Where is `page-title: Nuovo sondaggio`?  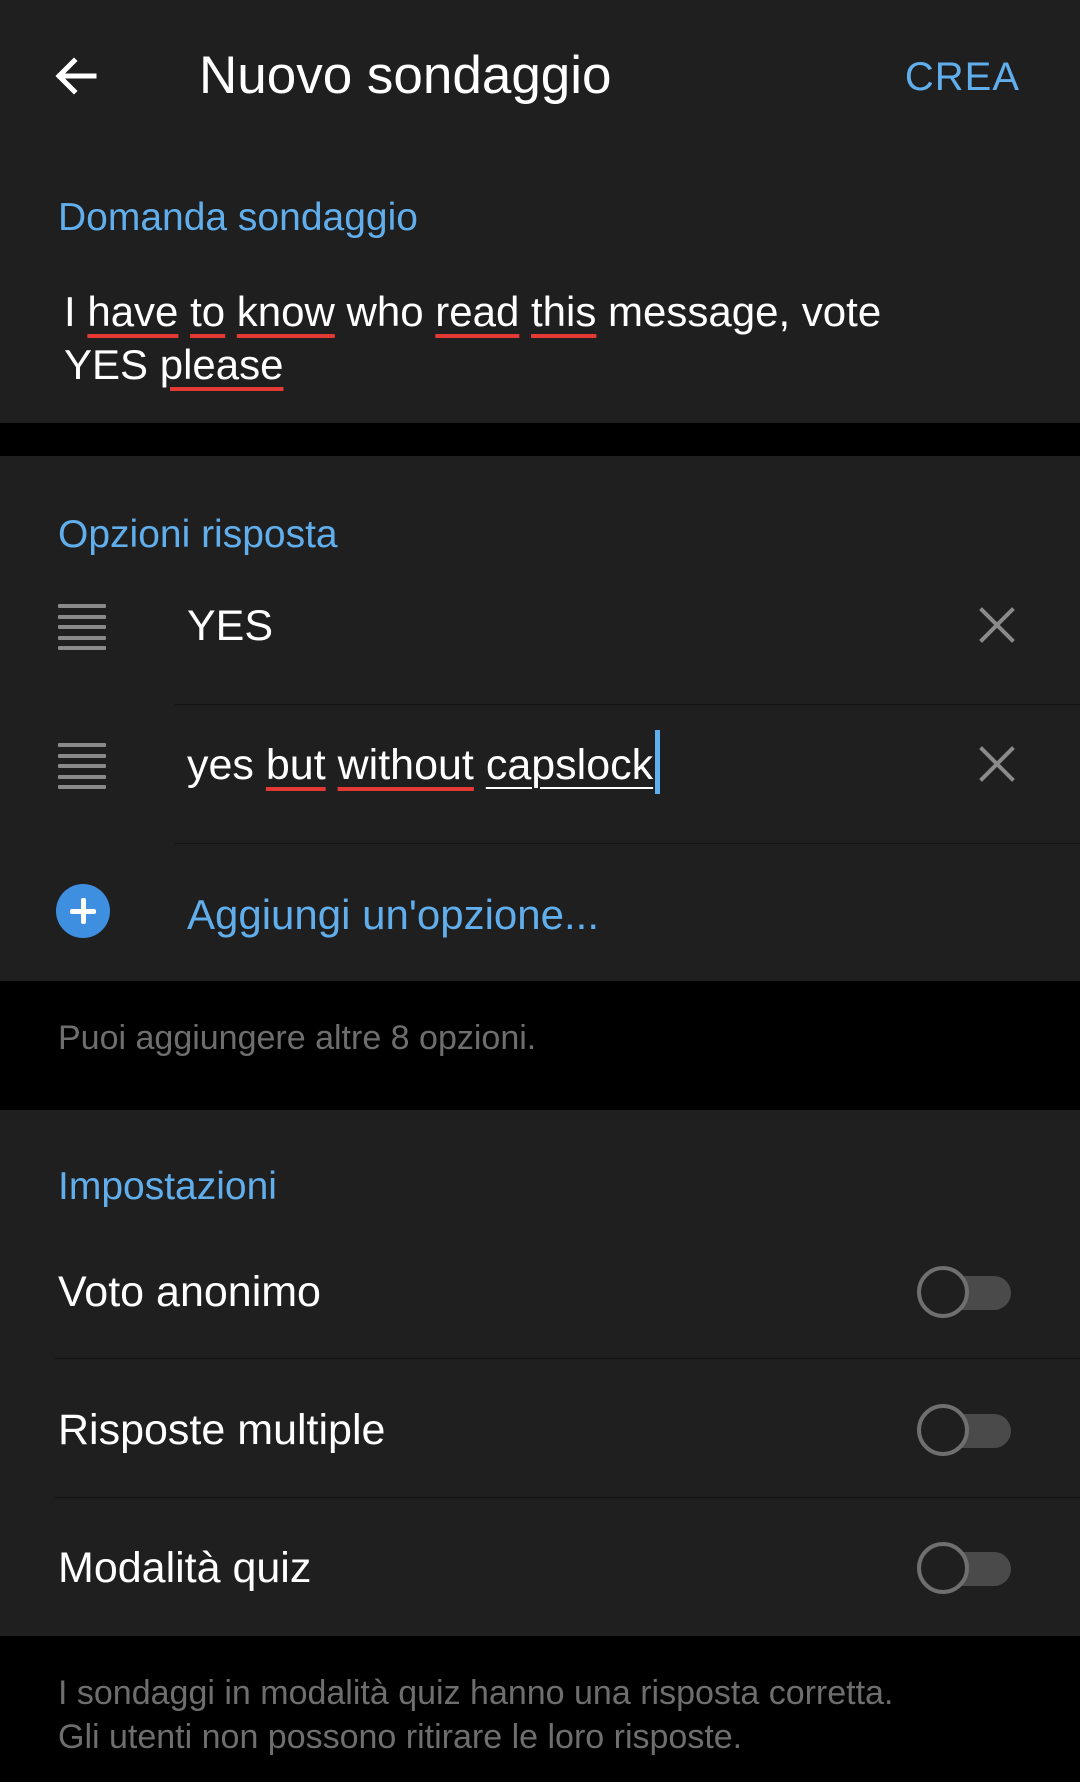
page-title: Nuovo sondaggio is located at coordinates (405, 75).